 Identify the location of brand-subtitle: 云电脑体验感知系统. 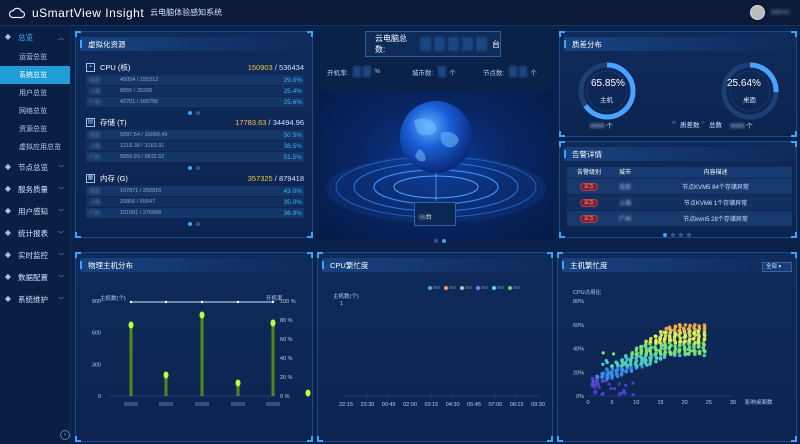
(186, 12).